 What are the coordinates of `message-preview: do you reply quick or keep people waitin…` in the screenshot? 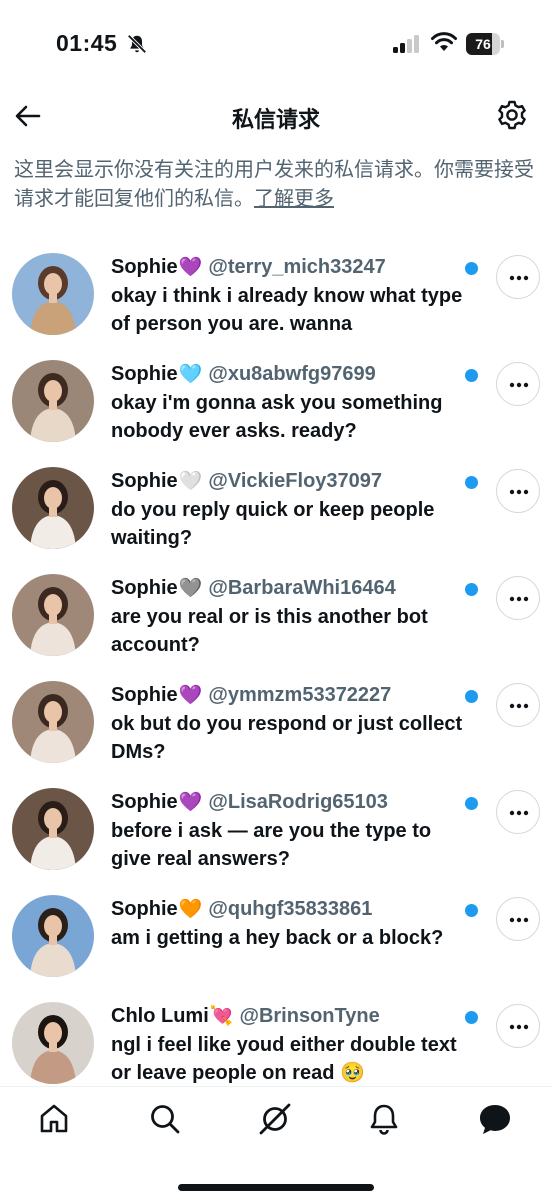 It's located at (273, 524).